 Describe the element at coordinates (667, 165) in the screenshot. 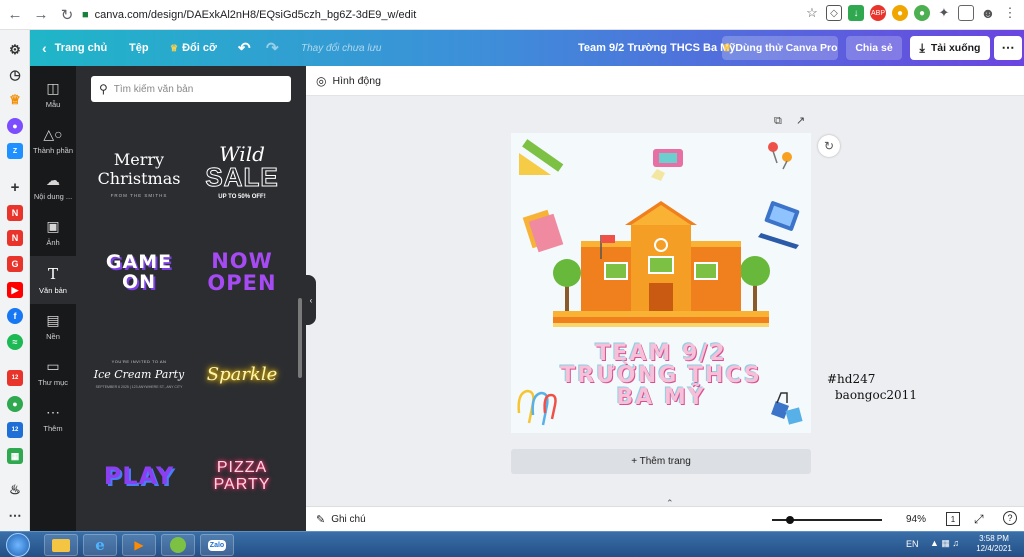

I see `tape-sticker` at that location.